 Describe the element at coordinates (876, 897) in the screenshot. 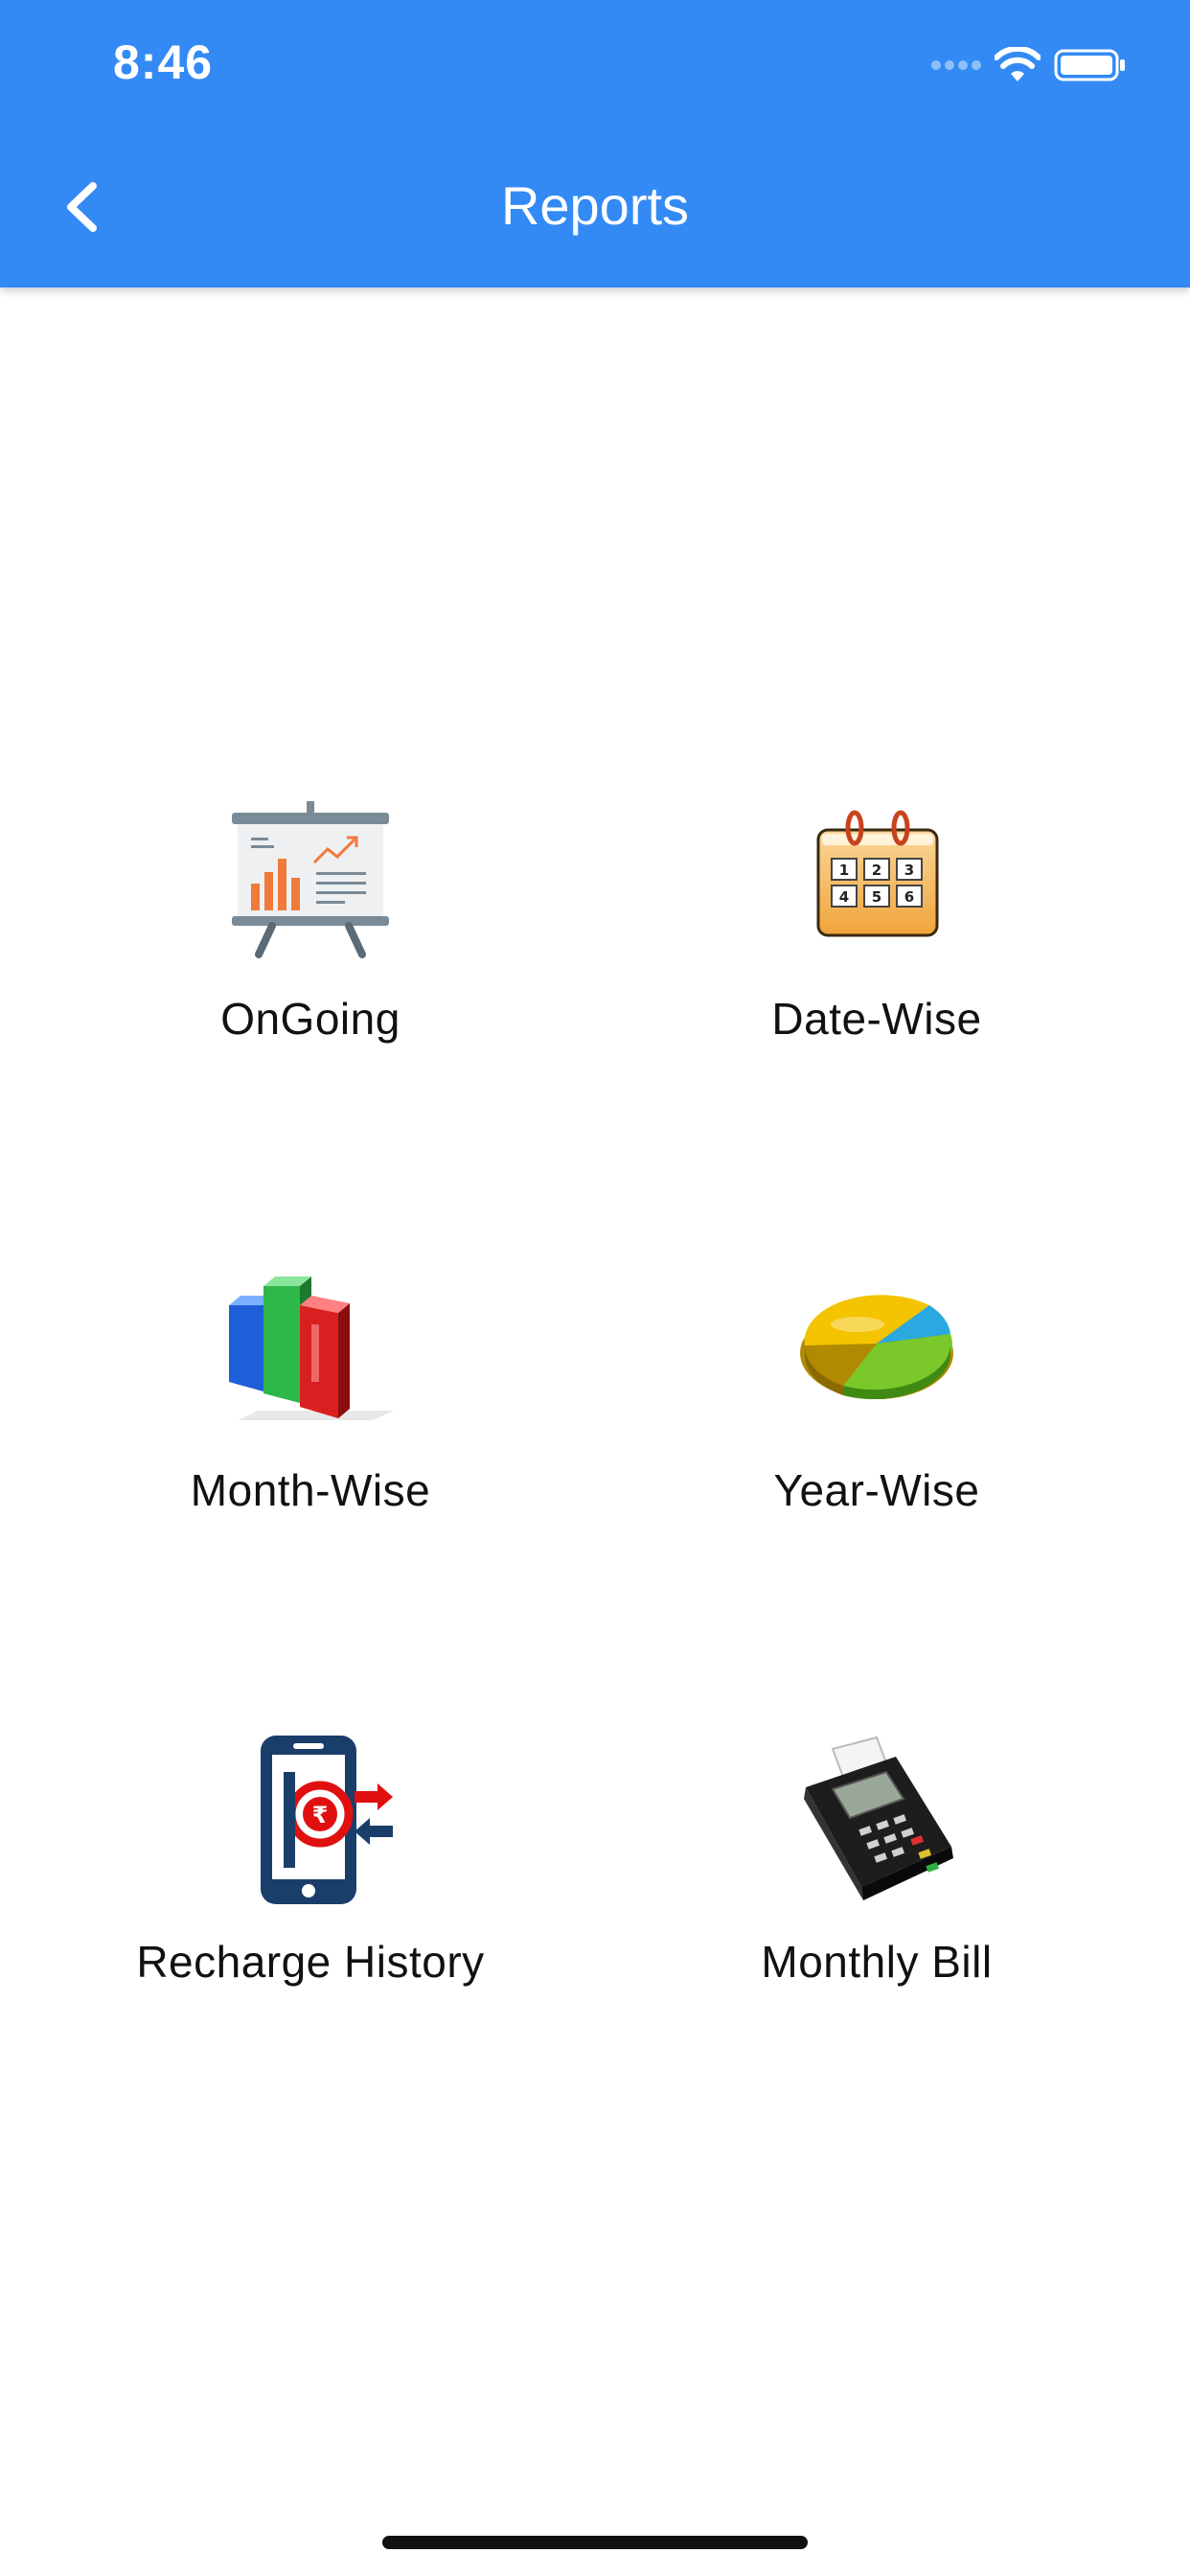

I see `svg-text: 5` at that location.